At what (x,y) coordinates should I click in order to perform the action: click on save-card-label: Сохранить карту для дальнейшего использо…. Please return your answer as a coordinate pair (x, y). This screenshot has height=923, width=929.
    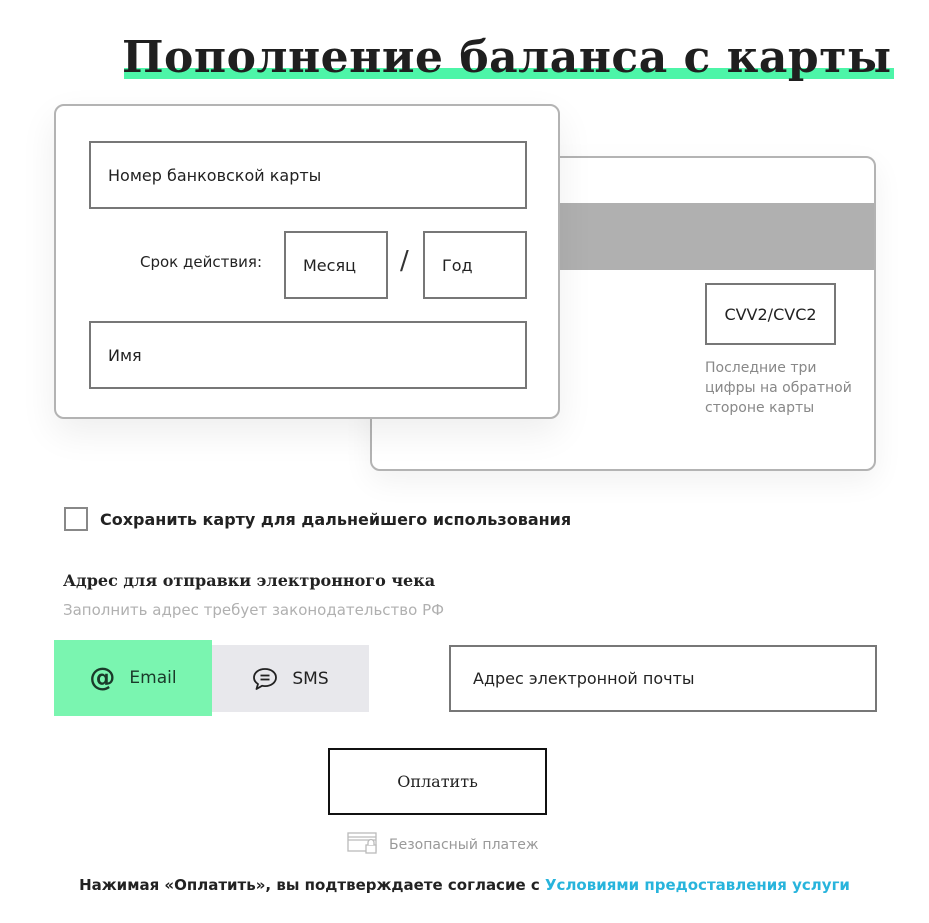
    Looking at the image, I should click on (335, 519).